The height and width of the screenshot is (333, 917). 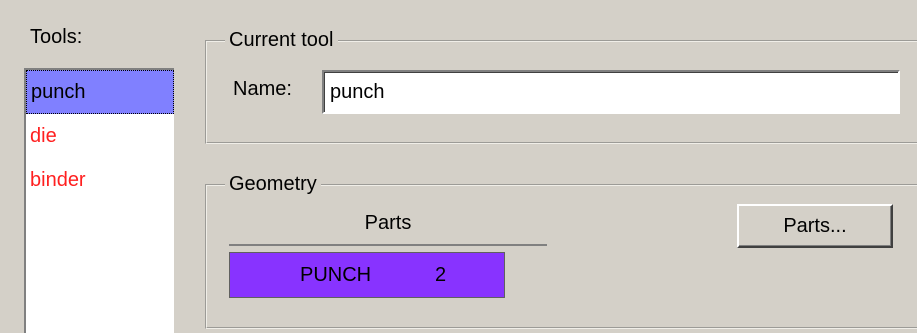 What do you see at coordinates (388, 229) in the screenshot?
I see `parts-column-header: Parts` at bounding box center [388, 229].